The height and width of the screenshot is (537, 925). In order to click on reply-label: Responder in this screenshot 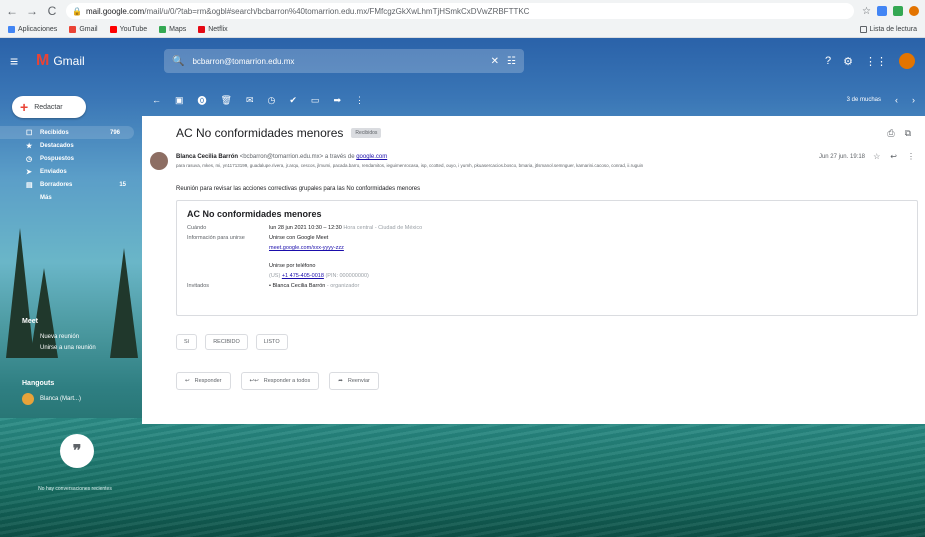, I will do `click(208, 381)`.